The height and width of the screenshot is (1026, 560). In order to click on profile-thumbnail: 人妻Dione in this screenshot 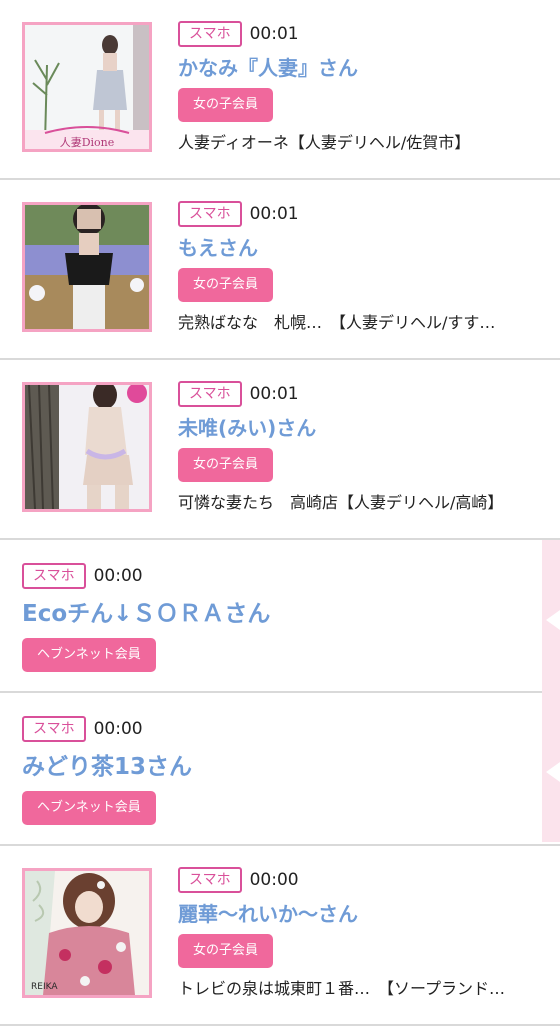, I will do `click(87, 87)`.